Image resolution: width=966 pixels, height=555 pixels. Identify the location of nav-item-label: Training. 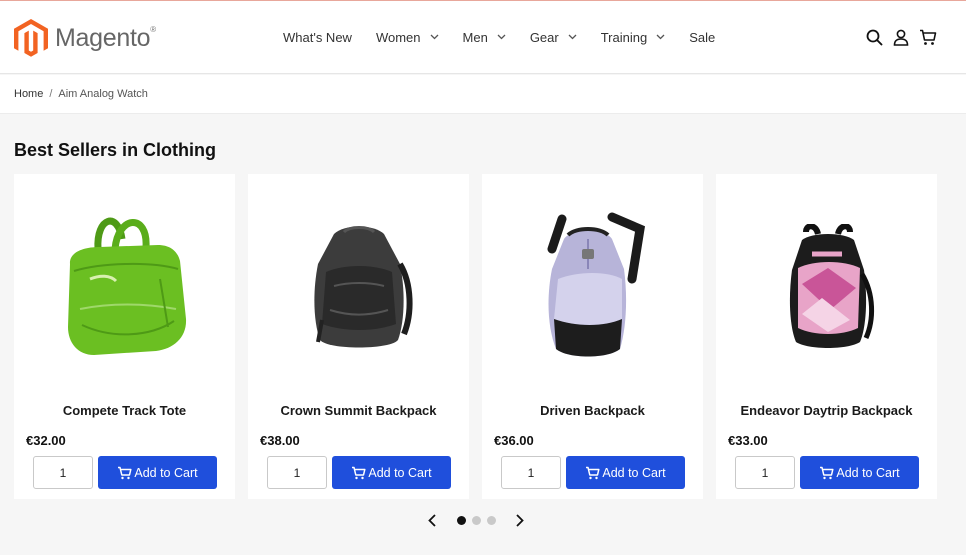
(624, 37).